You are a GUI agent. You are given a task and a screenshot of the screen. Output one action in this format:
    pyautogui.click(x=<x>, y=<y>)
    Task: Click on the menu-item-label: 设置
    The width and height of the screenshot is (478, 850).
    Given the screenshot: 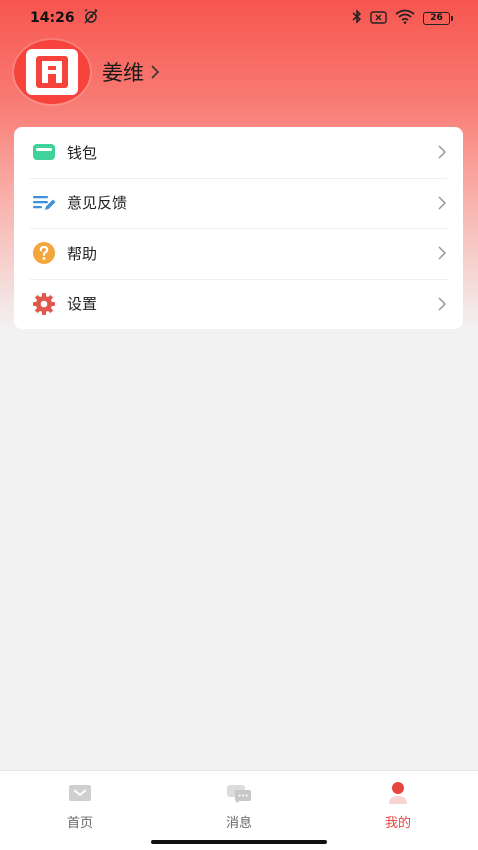 What is the action you would take?
    pyautogui.click(x=82, y=304)
    